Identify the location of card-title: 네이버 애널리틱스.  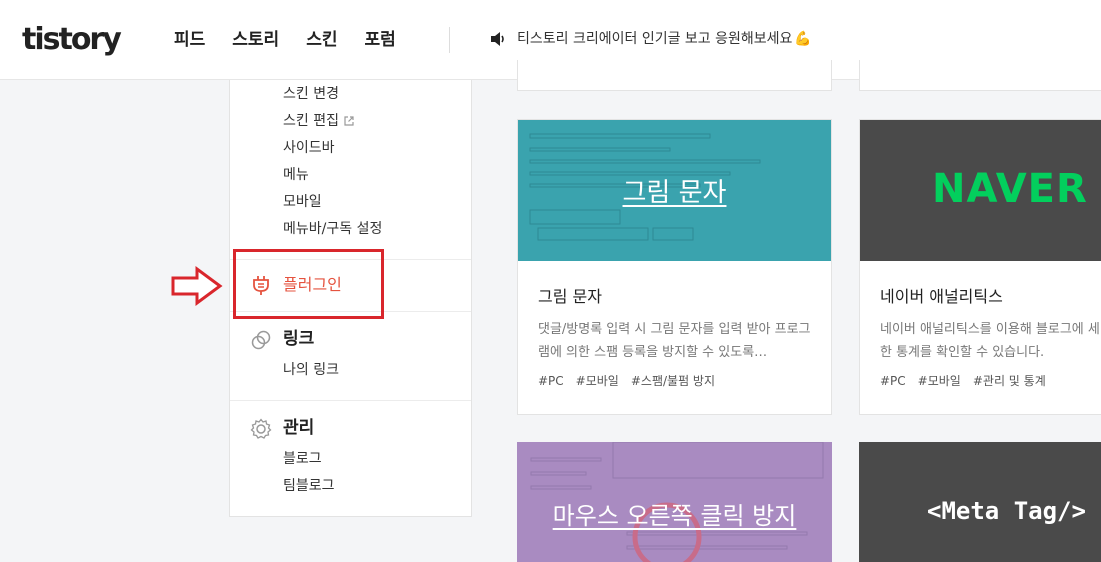
(941, 296).